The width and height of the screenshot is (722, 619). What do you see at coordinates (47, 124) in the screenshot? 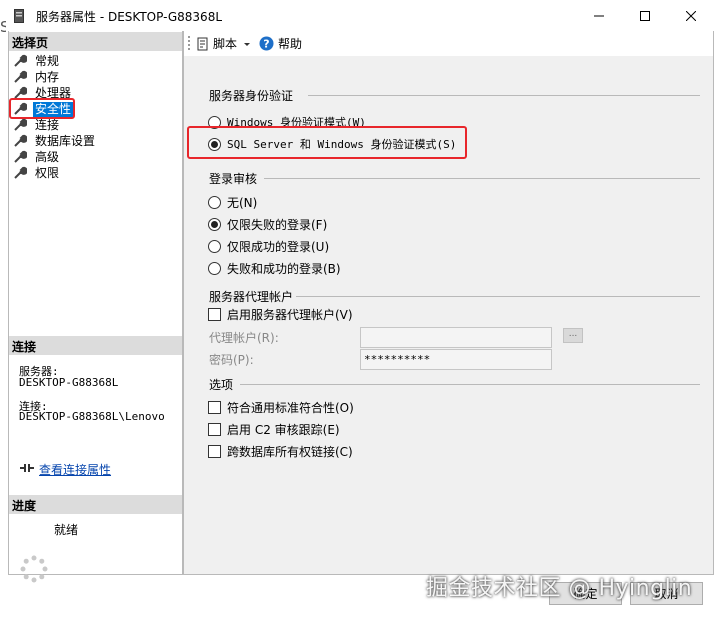
I see `nav-label: 连接` at bounding box center [47, 124].